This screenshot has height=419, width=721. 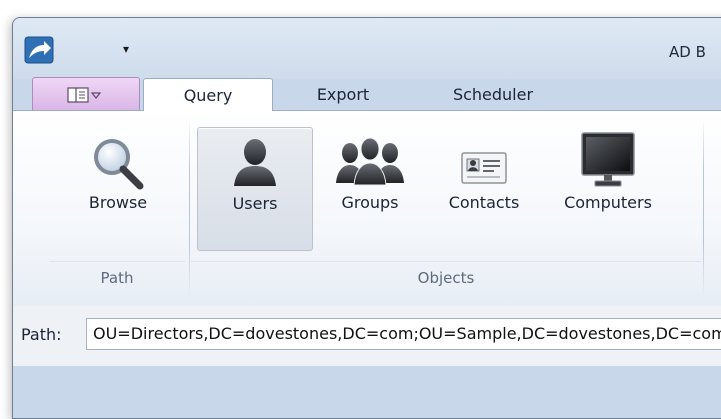 I want to click on contact-card-icon, so click(x=484, y=170).